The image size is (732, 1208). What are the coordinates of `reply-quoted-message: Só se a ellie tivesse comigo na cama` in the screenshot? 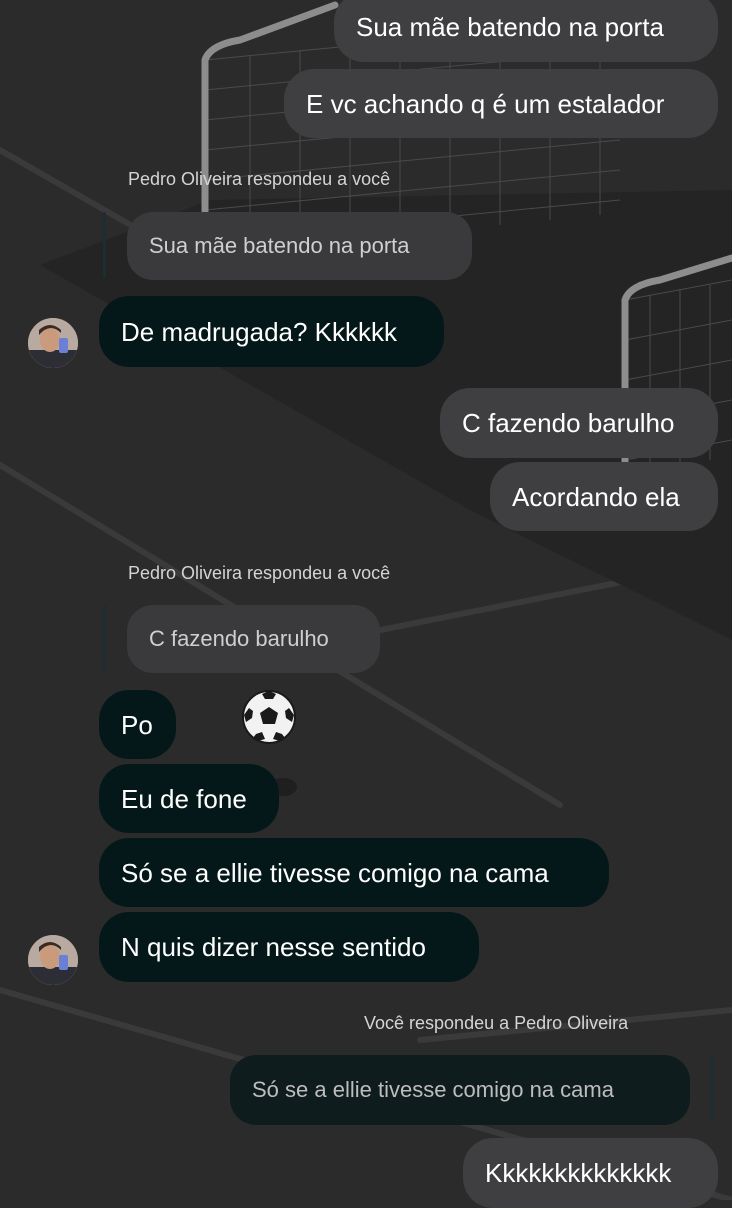 It's located at (460, 1090).